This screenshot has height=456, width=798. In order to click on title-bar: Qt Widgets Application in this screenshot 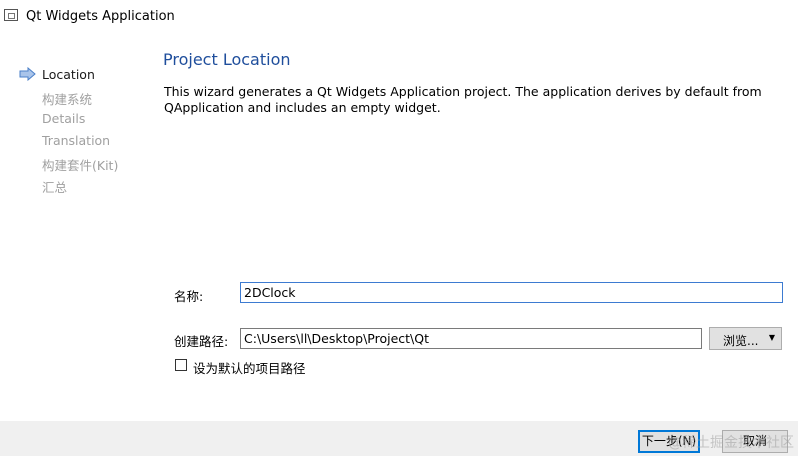, I will do `click(399, 16)`.